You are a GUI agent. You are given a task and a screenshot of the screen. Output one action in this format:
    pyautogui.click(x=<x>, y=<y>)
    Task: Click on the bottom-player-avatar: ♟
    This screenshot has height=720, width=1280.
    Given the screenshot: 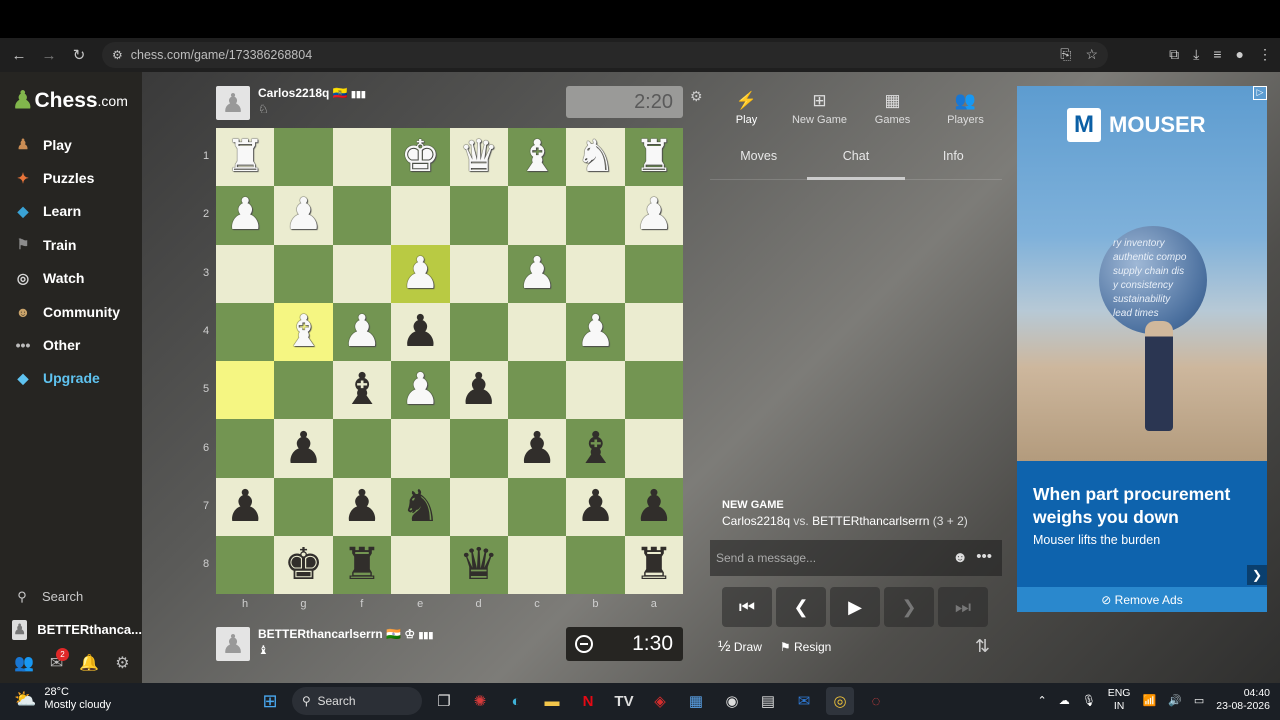 What is the action you would take?
    pyautogui.click(x=233, y=644)
    